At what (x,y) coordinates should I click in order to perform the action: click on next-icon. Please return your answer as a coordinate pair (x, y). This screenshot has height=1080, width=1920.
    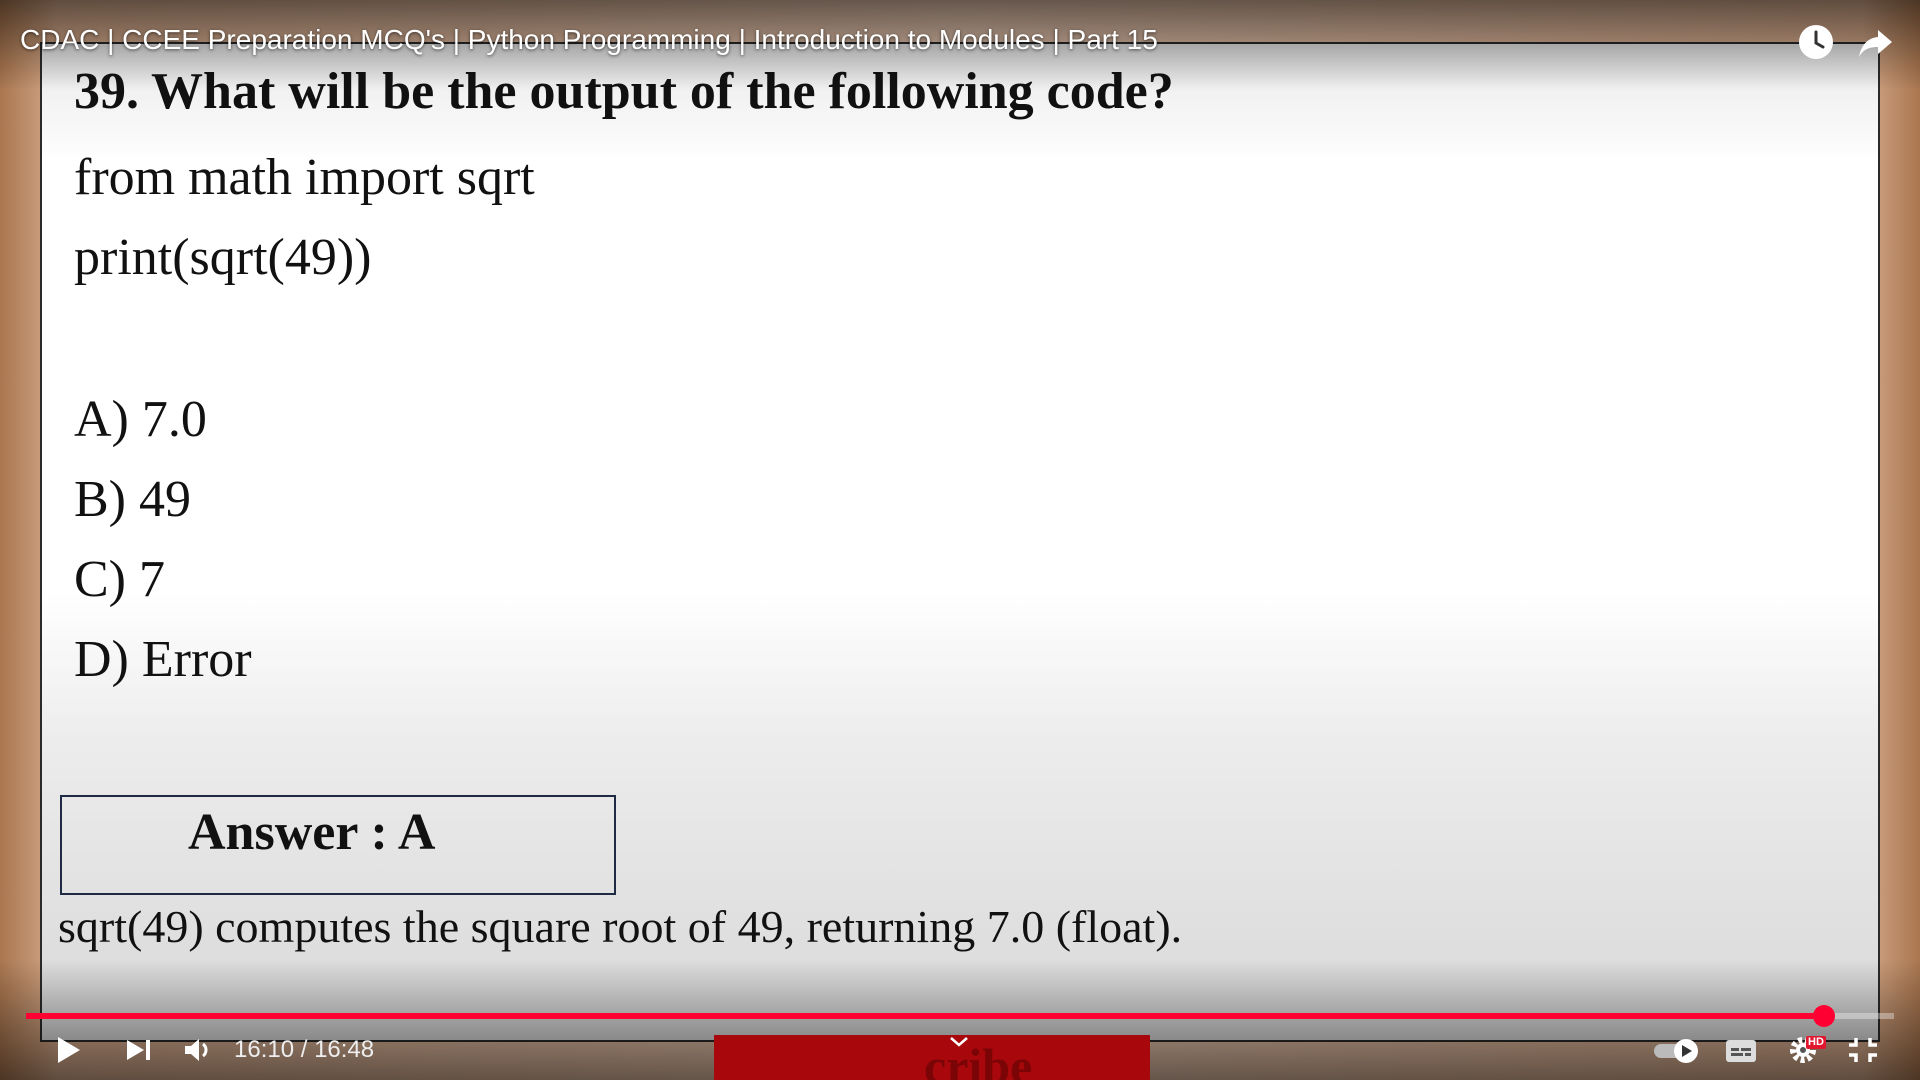
    Looking at the image, I should click on (139, 1050).